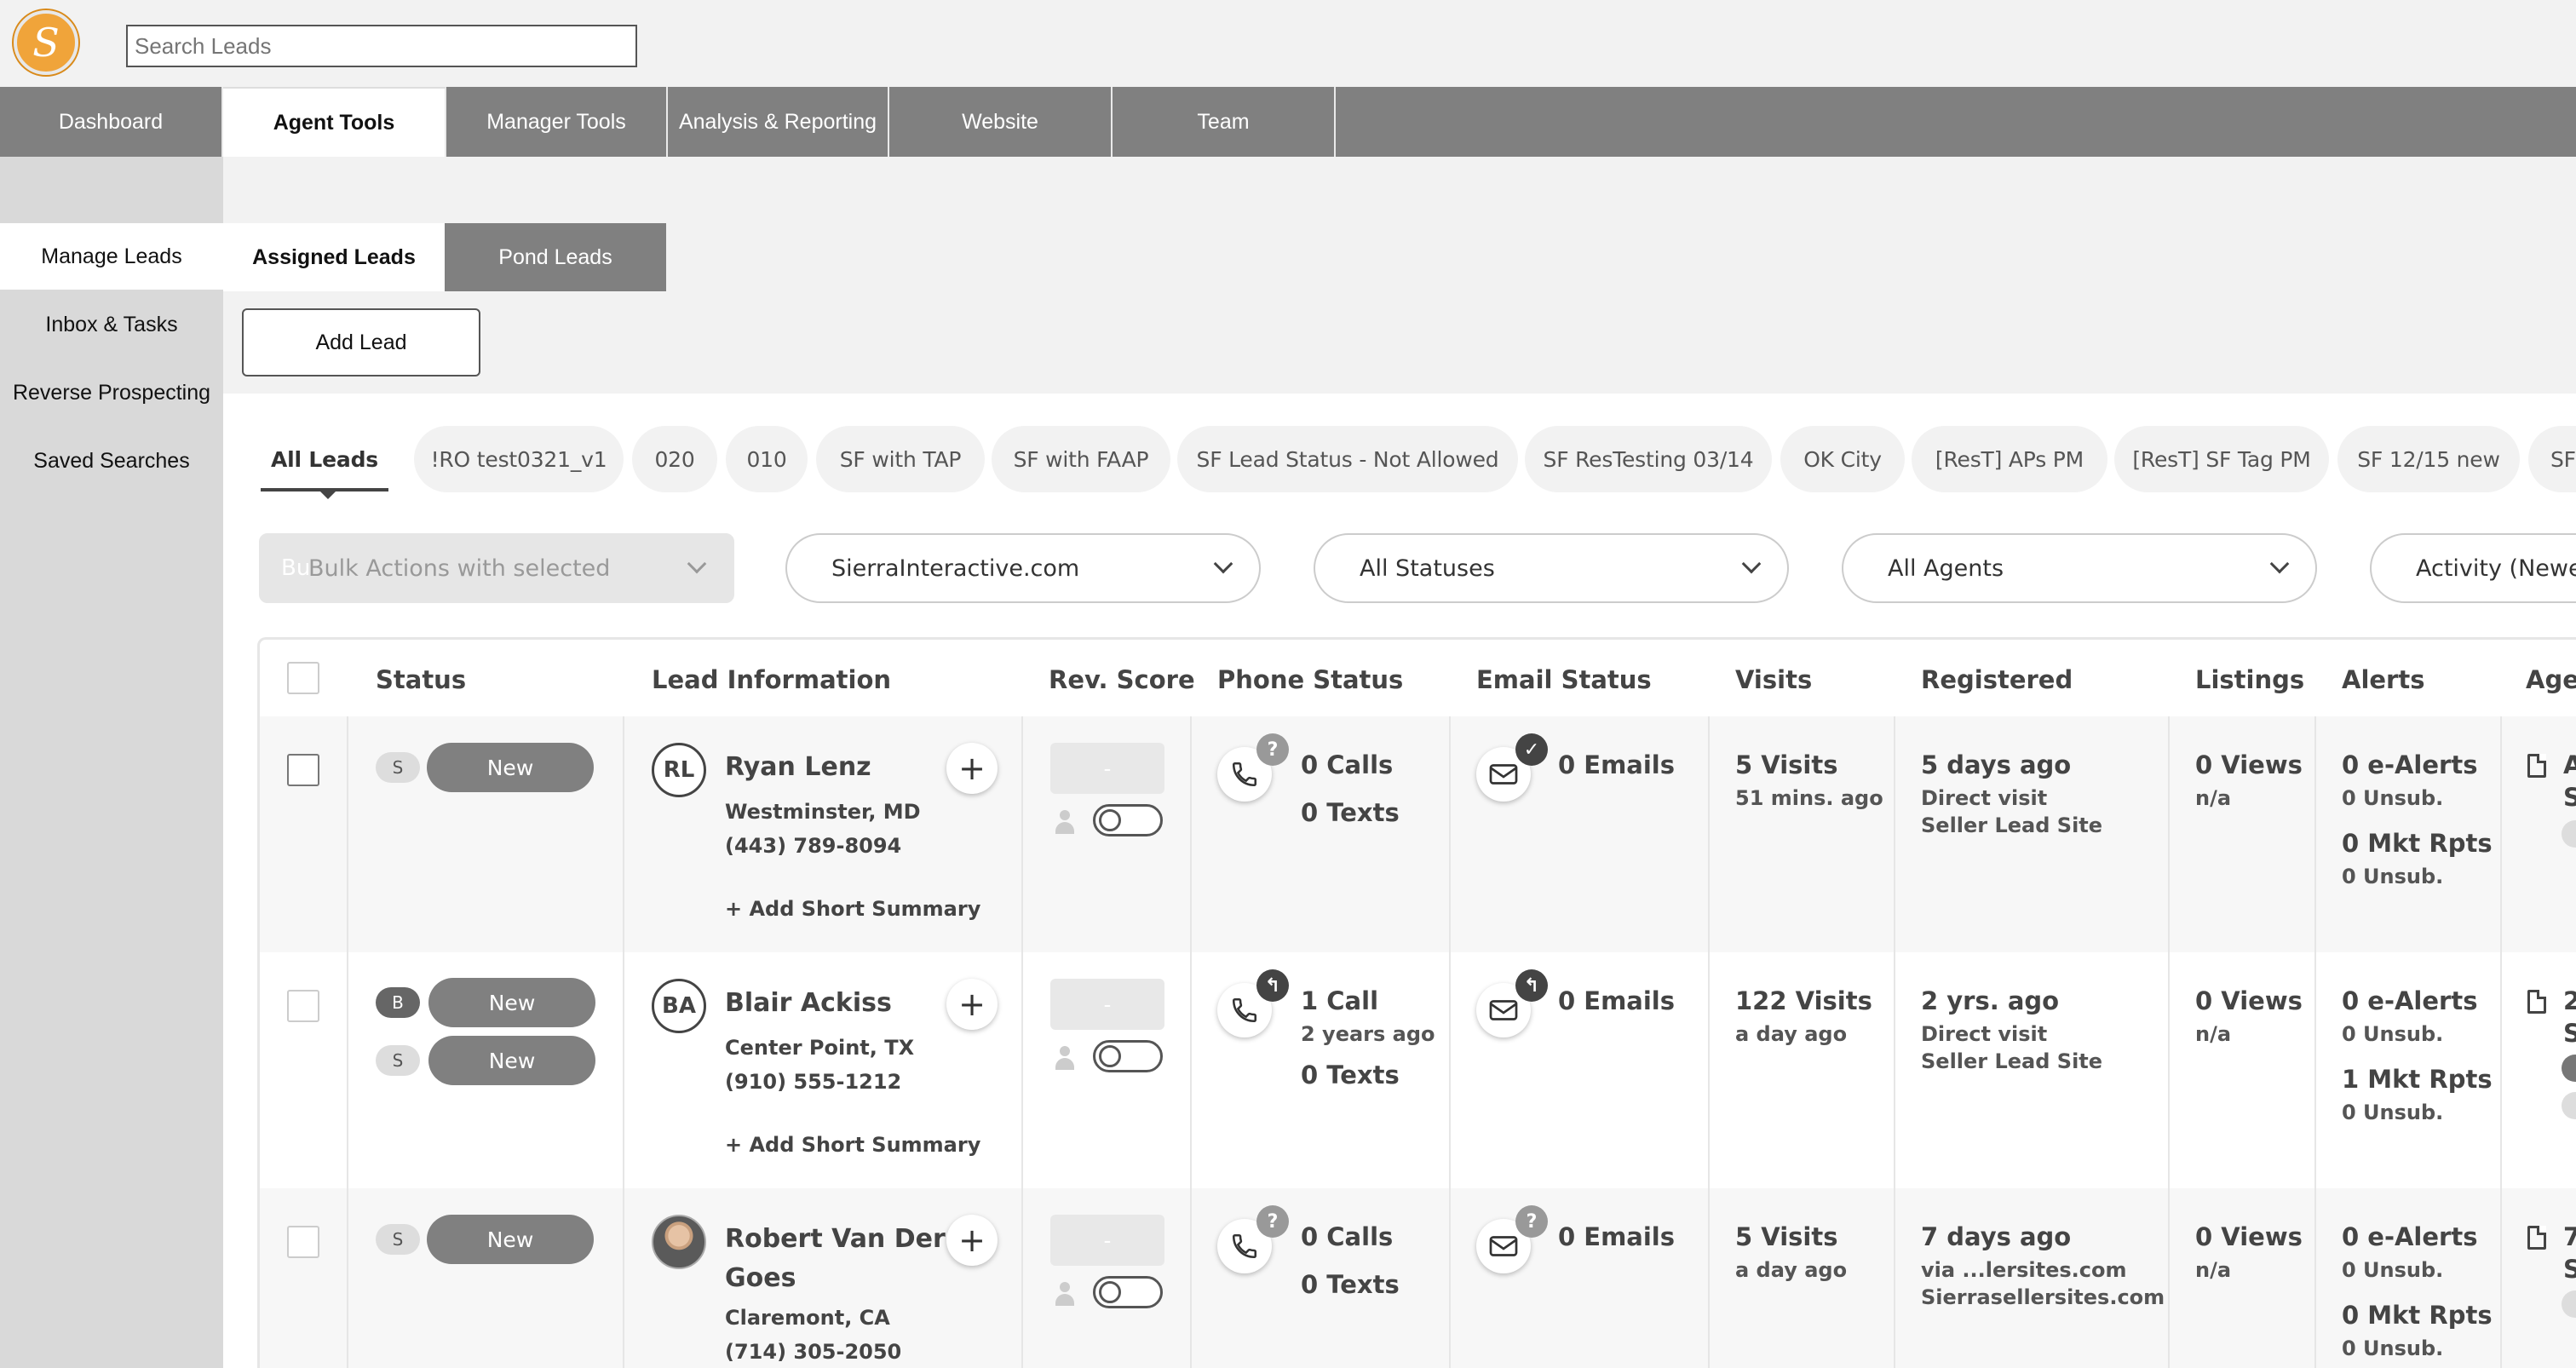 This screenshot has width=2576, height=1368. Describe the element at coordinates (556, 257) in the screenshot. I see `tab-pond-leads: Pond Leads` at that location.